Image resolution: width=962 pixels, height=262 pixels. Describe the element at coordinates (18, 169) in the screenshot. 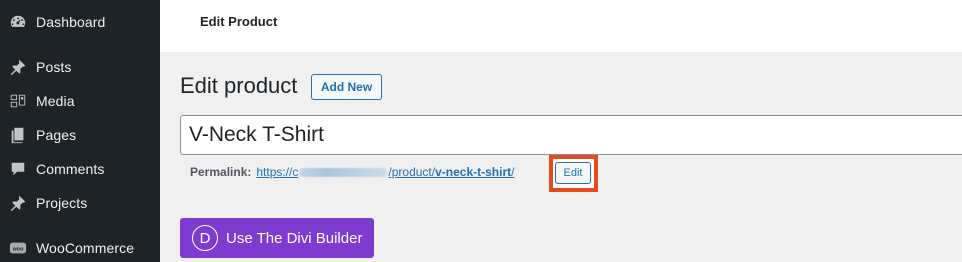

I see `comment-icon` at that location.